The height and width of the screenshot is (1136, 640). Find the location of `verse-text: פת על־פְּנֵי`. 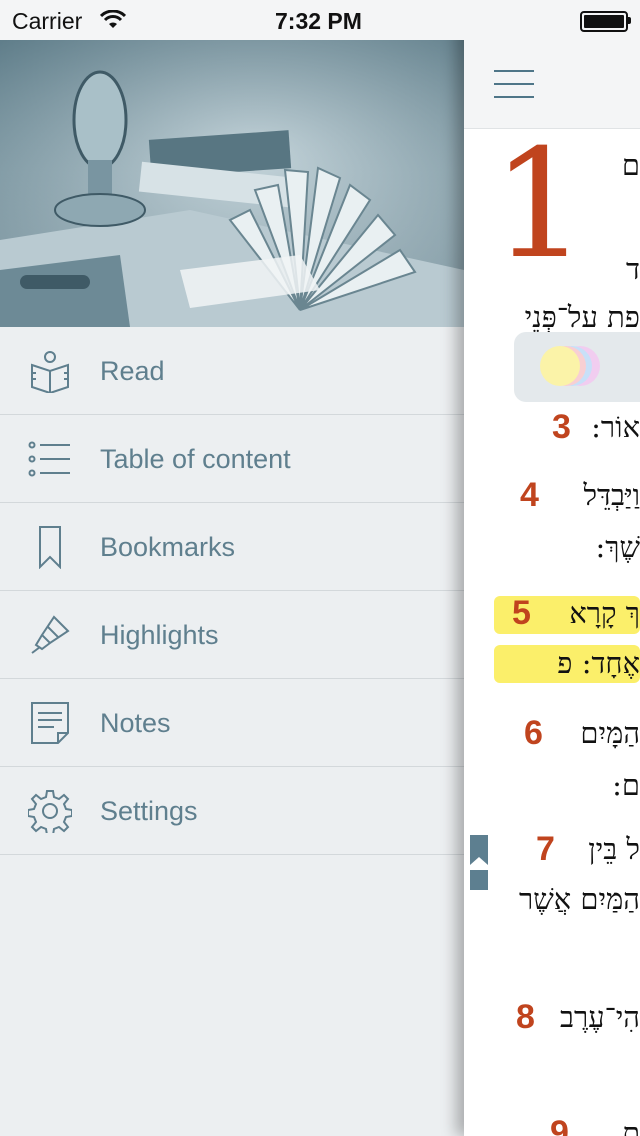

verse-text: פת על־פְּנֵי is located at coordinates (582, 317).